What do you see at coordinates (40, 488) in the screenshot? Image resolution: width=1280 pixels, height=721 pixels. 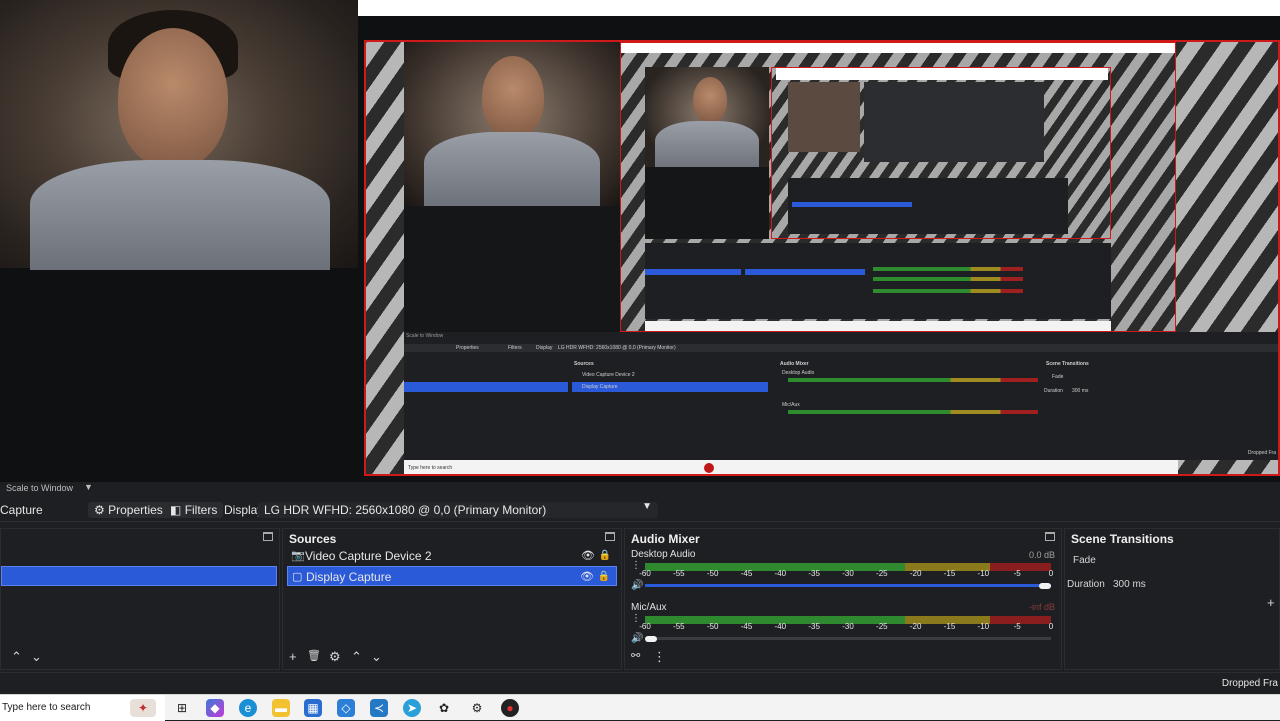 I see `scale-label: Scale to Window` at bounding box center [40, 488].